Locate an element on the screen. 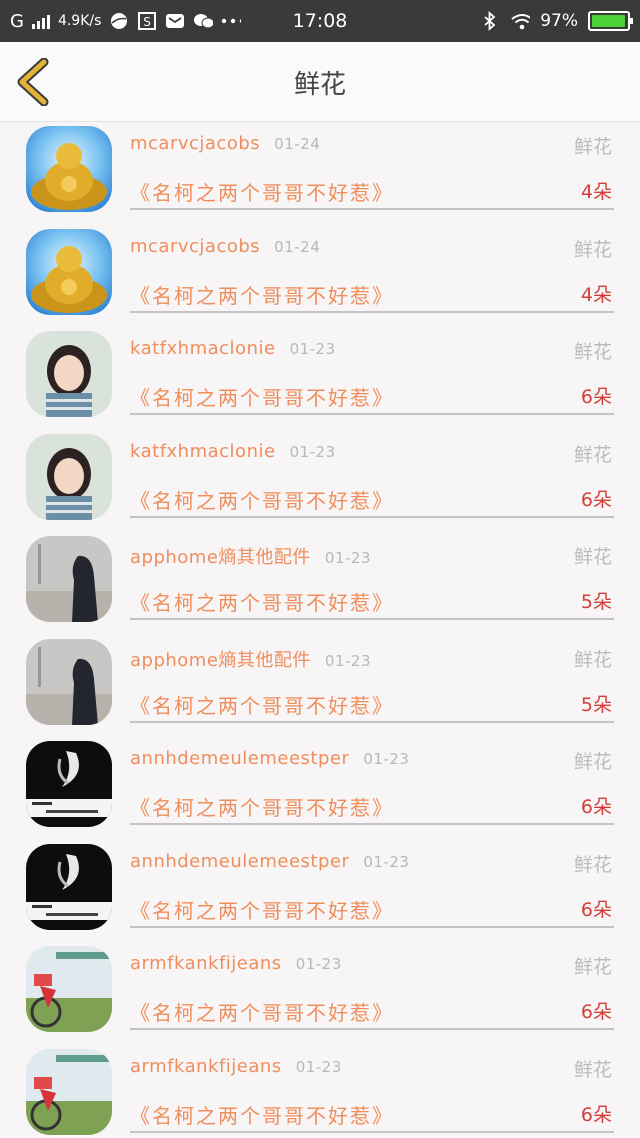  status-left: G 4.9K/s S is located at coordinates (140, 21).